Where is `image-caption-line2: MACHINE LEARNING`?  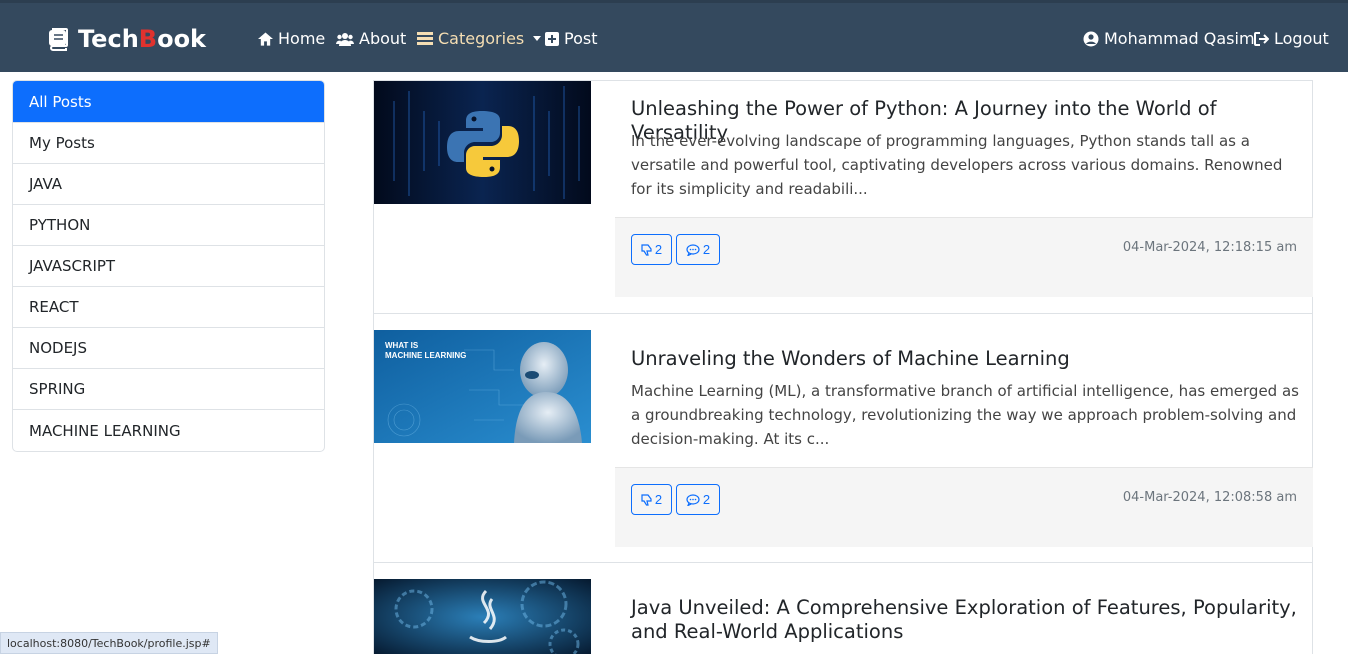 image-caption-line2: MACHINE LEARNING is located at coordinates (426, 355).